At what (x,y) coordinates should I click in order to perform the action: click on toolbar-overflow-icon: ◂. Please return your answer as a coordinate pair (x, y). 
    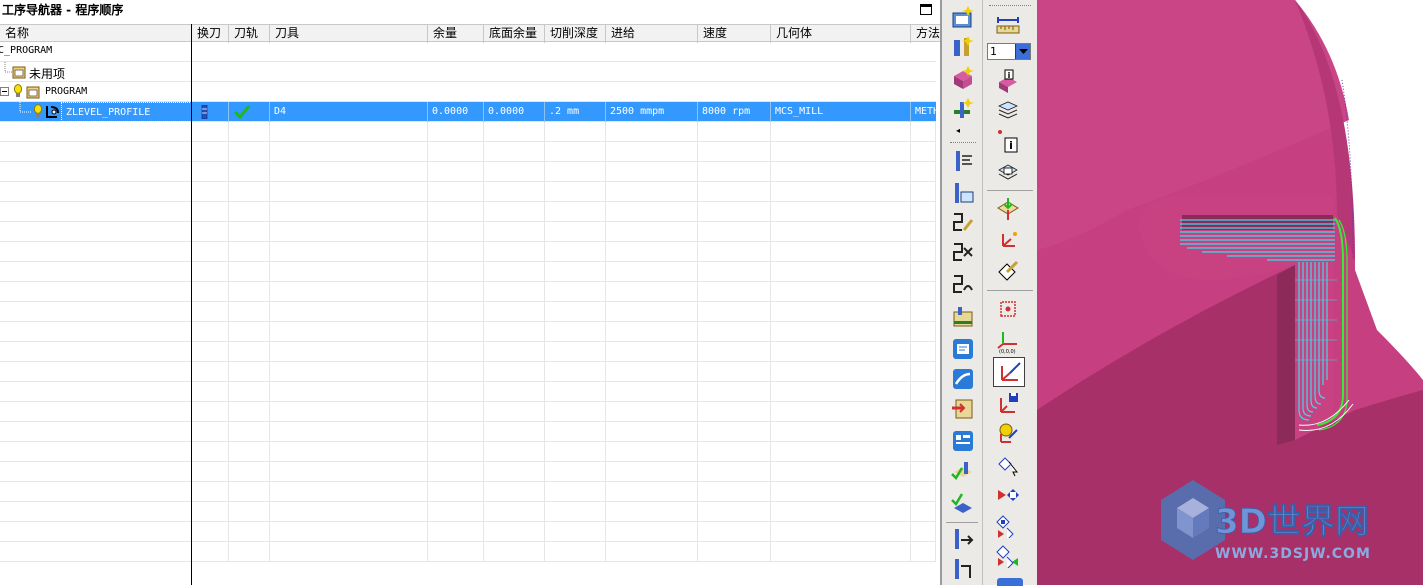
    Looking at the image, I should click on (958, 130).